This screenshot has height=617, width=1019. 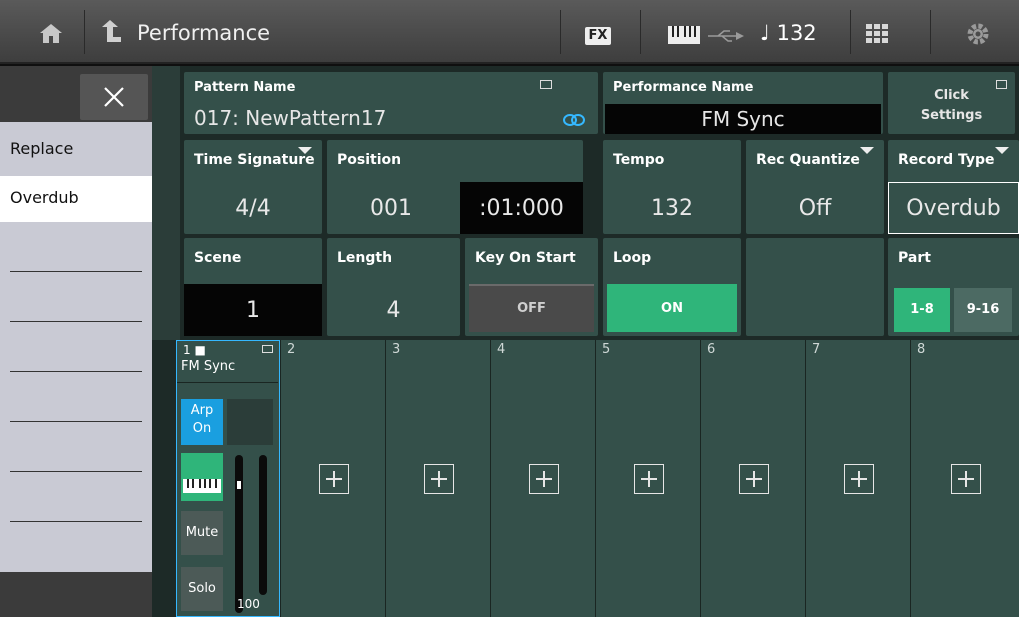 What do you see at coordinates (525, 258) in the screenshot?
I see `key-on-start-label: Key On Start` at bounding box center [525, 258].